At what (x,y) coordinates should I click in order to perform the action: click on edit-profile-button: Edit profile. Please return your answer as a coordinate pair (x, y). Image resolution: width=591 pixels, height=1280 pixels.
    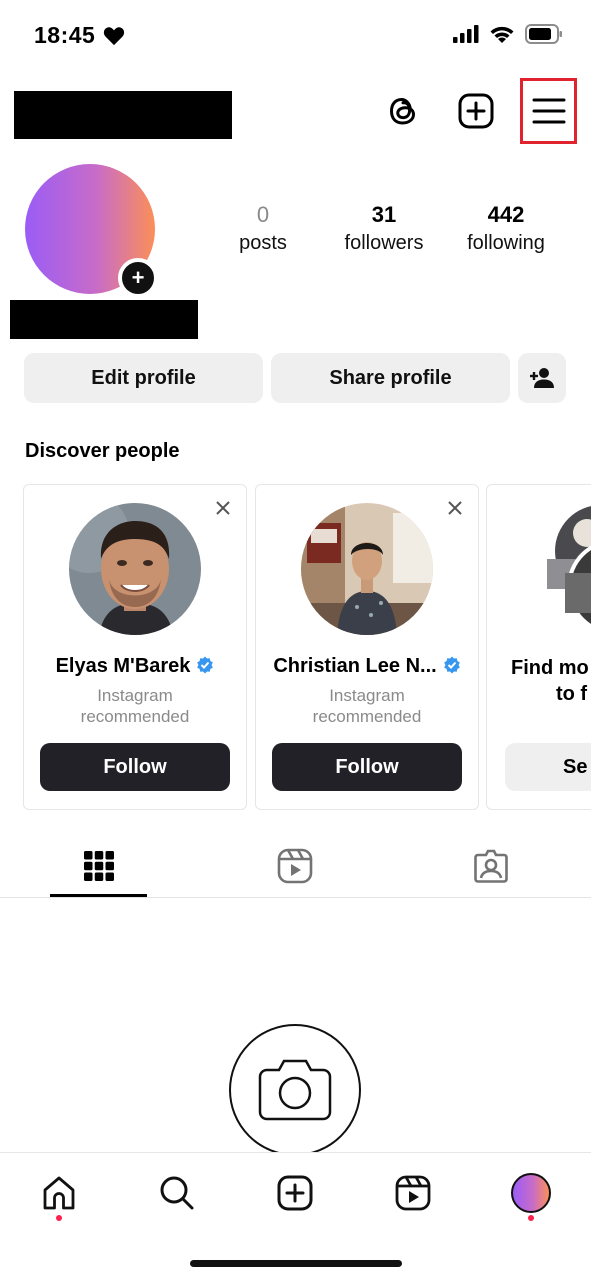
    Looking at the image, I should click on (143, 378).